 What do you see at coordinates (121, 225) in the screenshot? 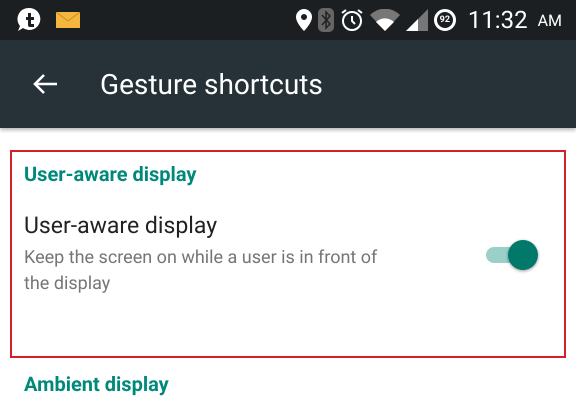
I see `setting-title: User-aware display` at bounding box center [121, 225].